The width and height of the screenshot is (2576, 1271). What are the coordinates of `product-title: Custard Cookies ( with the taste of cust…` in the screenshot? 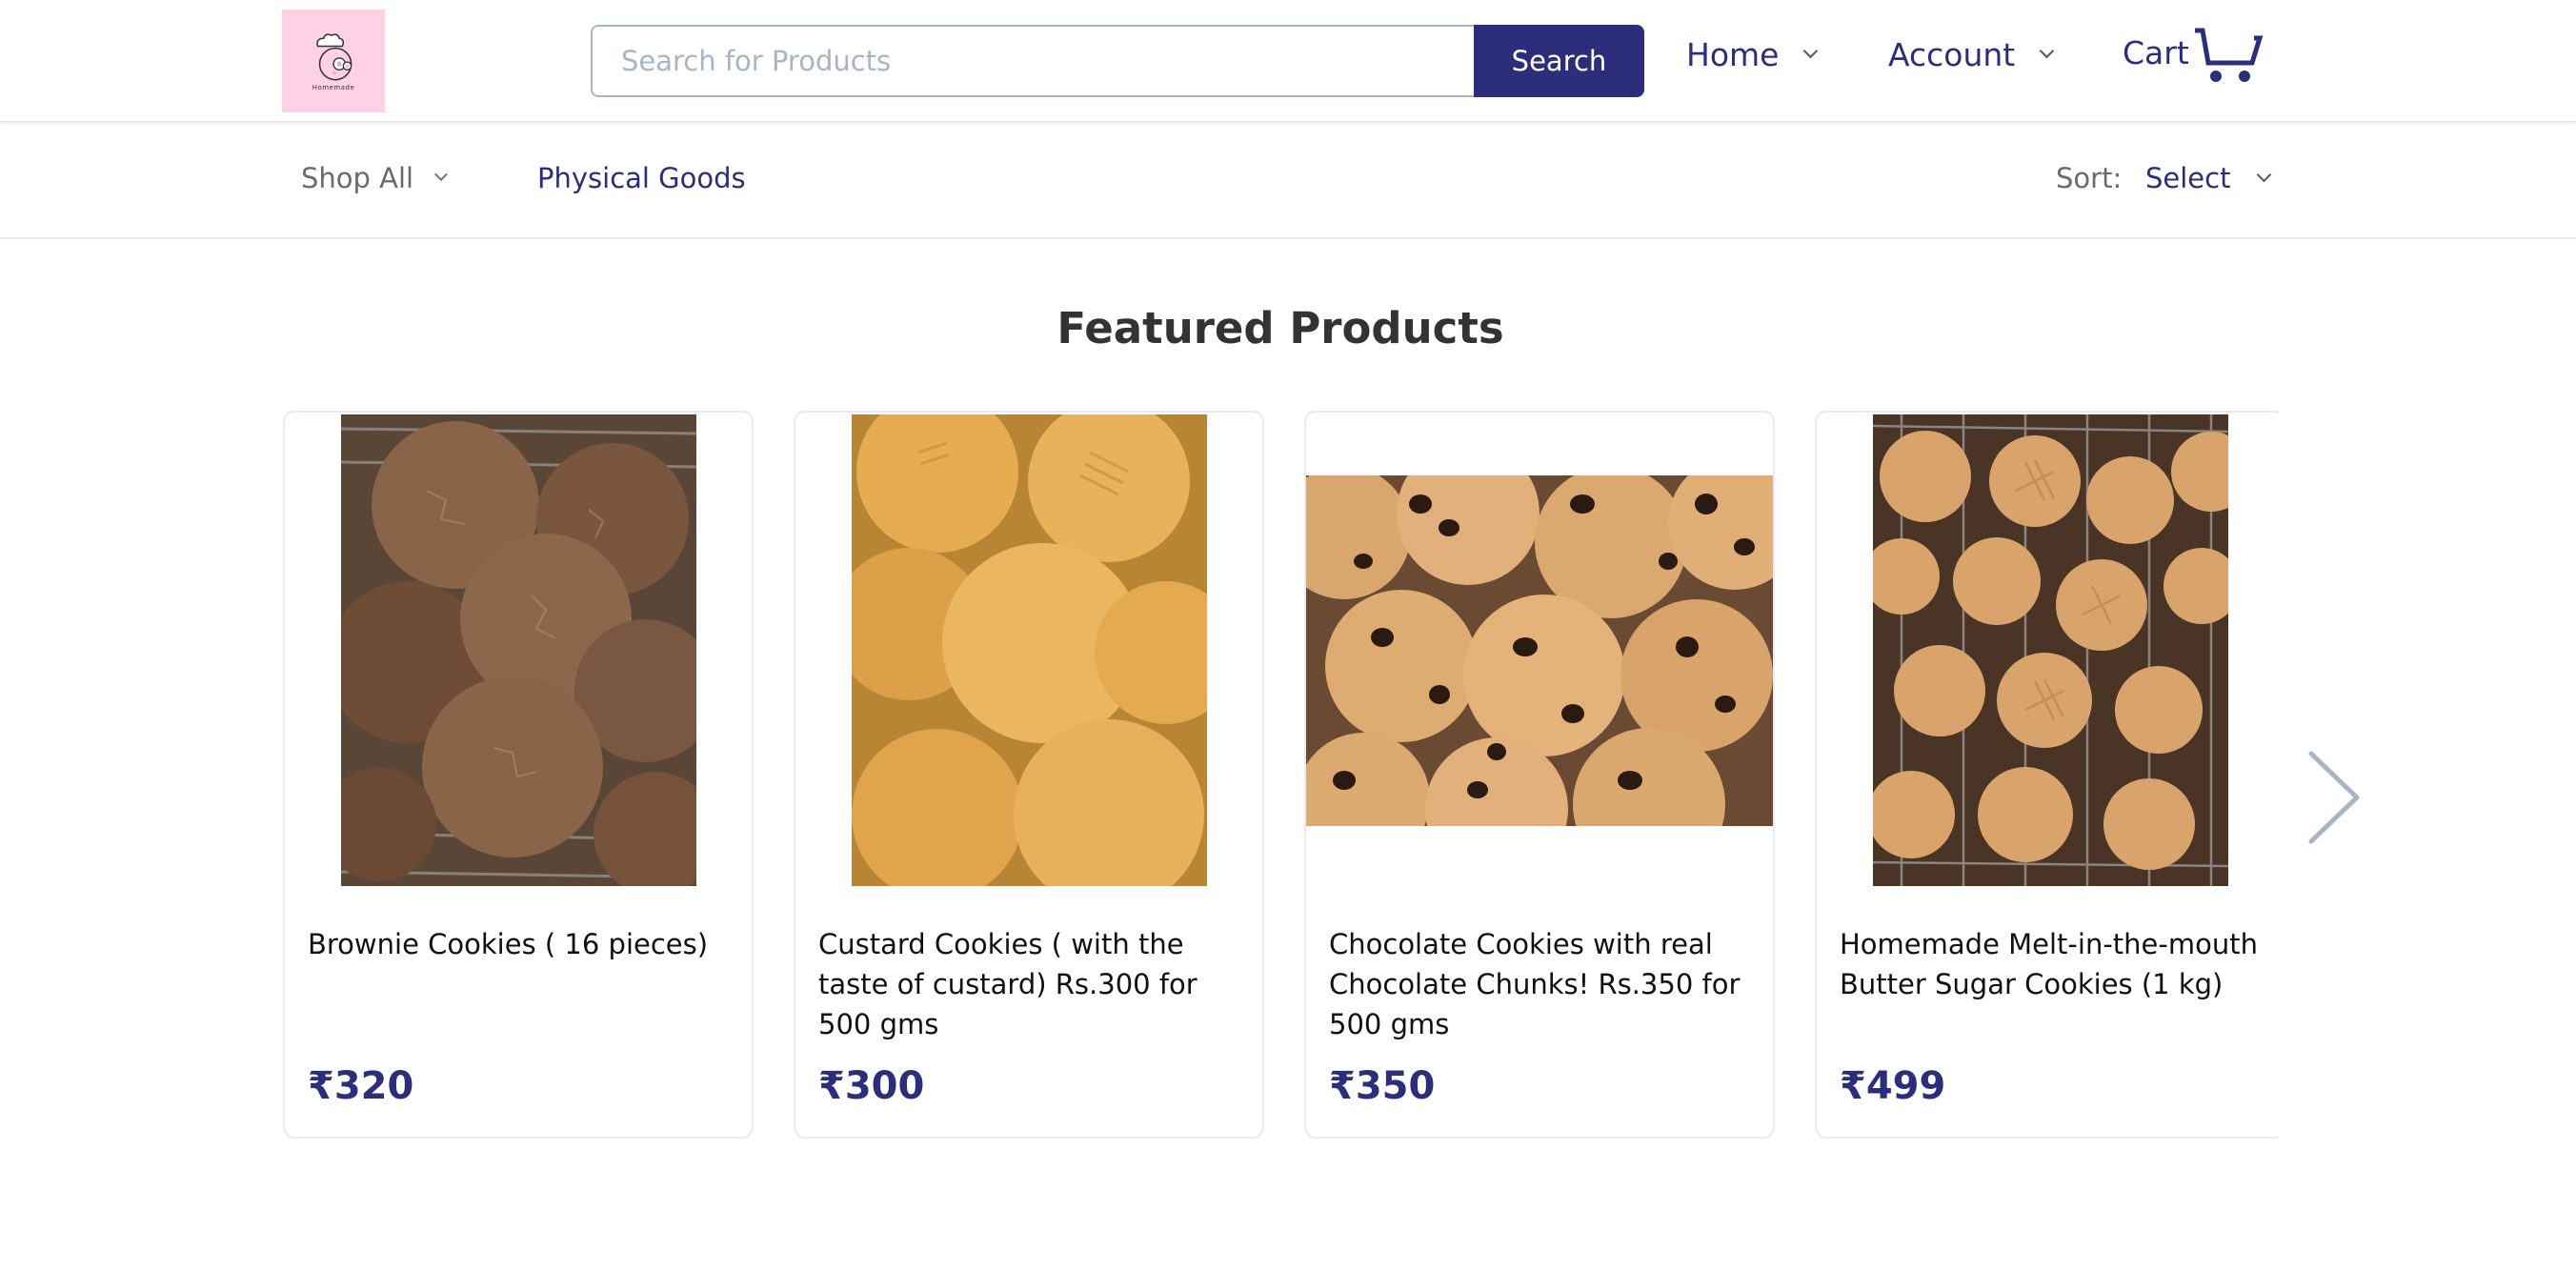 It's located at (1032, 984).